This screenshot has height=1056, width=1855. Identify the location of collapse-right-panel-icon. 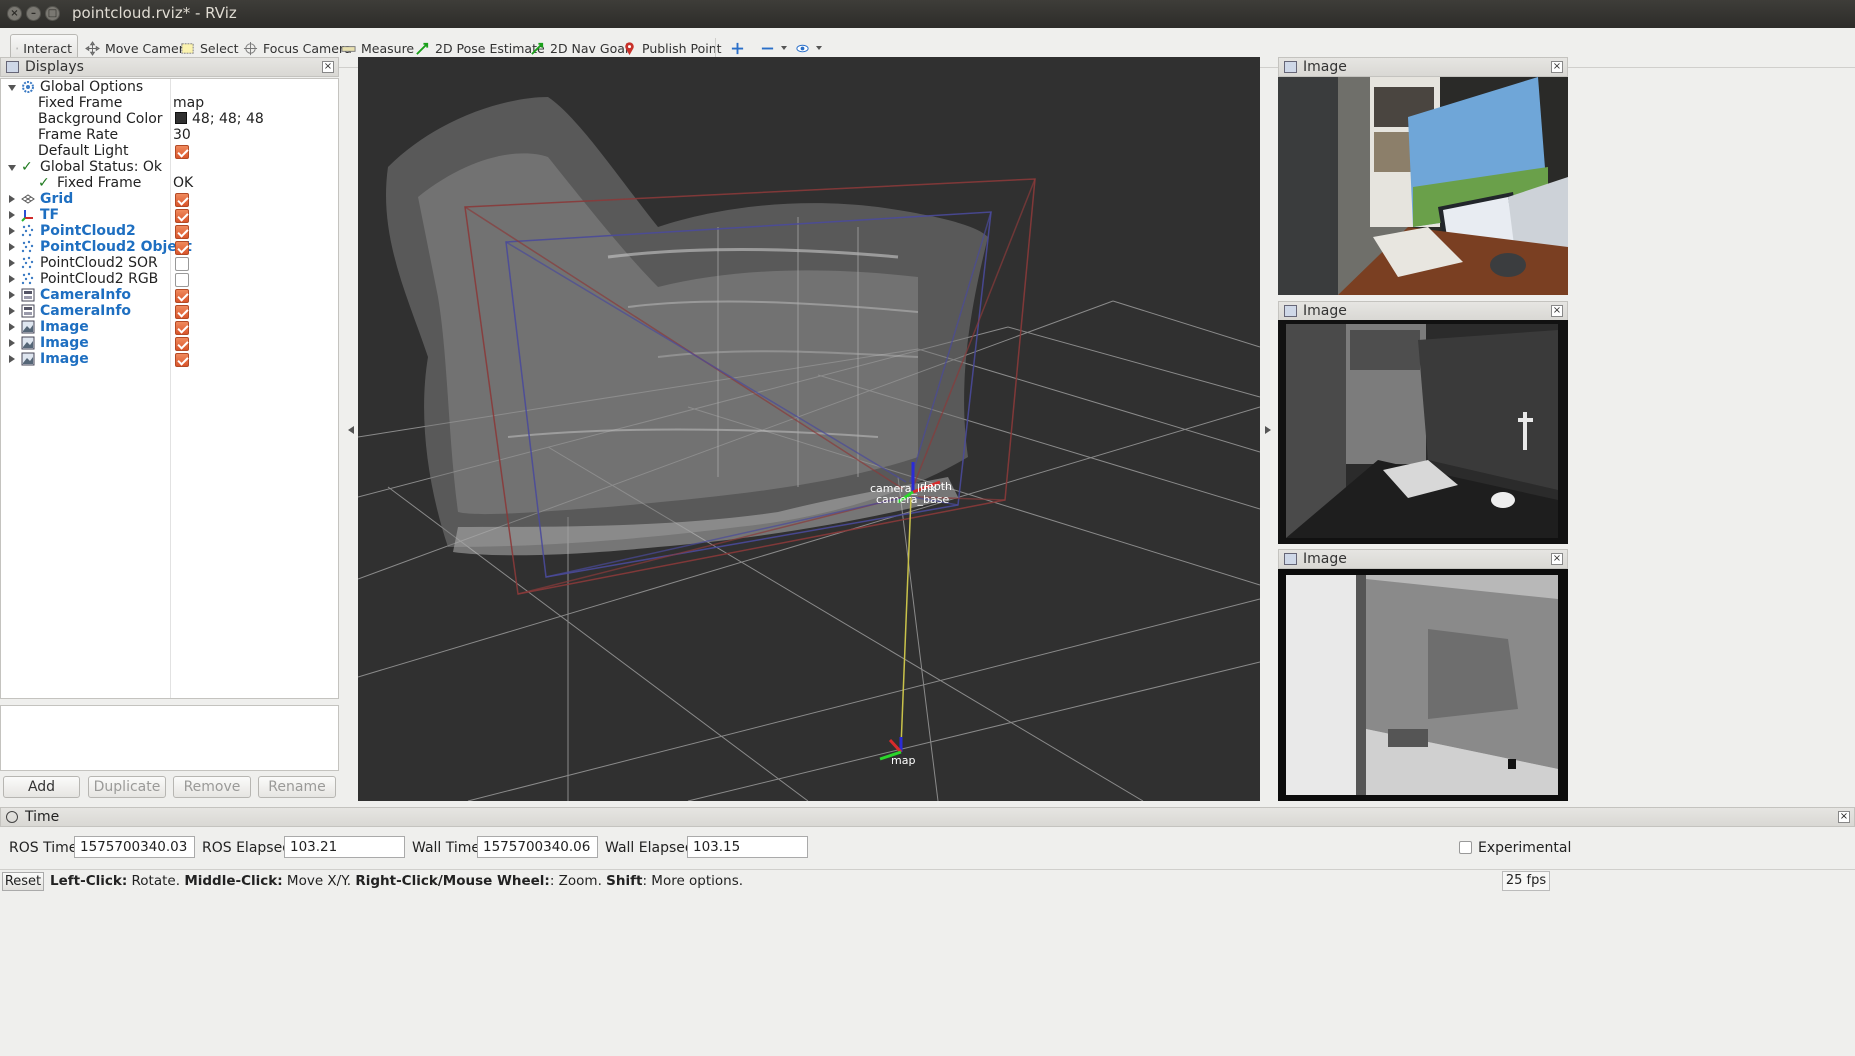
(1268, 430).